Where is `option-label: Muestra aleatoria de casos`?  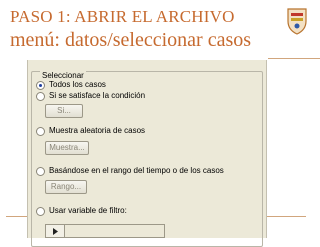 option-label: Muestra aleatoria de casos is located at coordinates (97, 130).